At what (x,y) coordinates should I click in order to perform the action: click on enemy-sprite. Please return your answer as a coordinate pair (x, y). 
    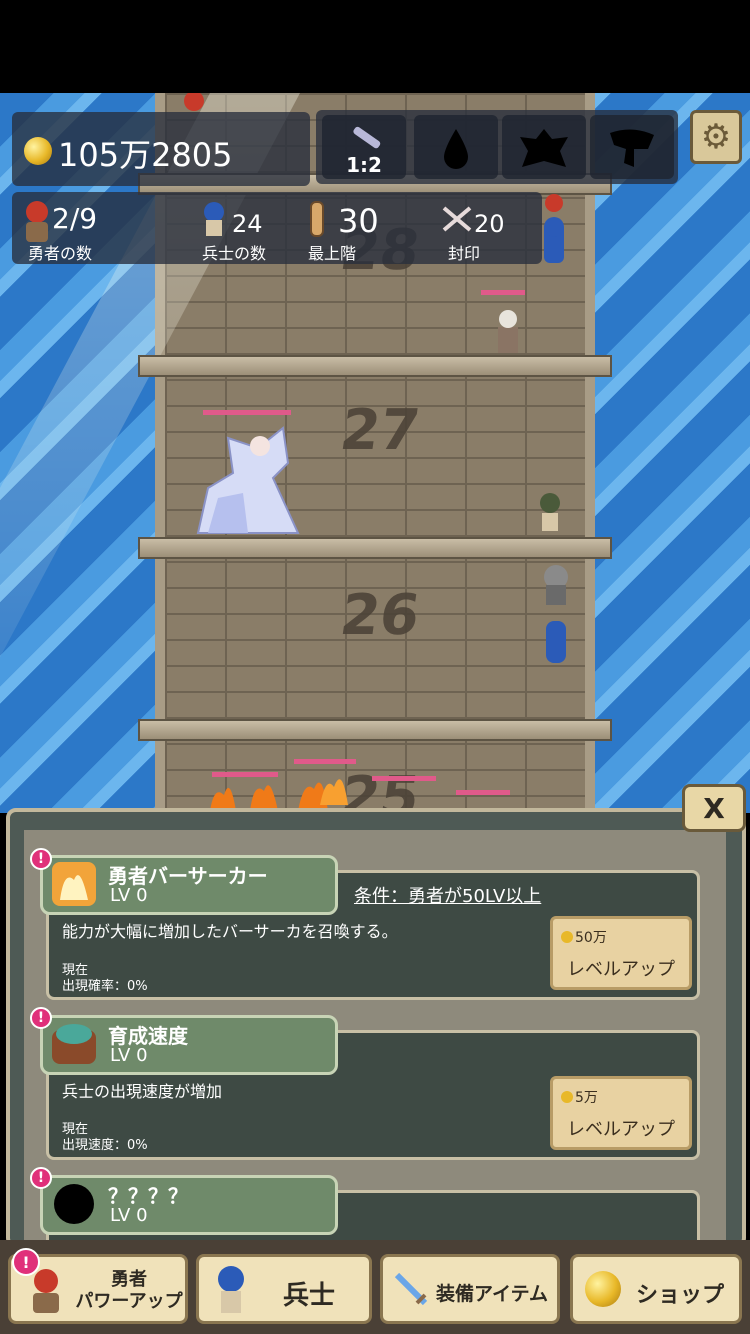
    Looking at the image, I should click on (508, 329).